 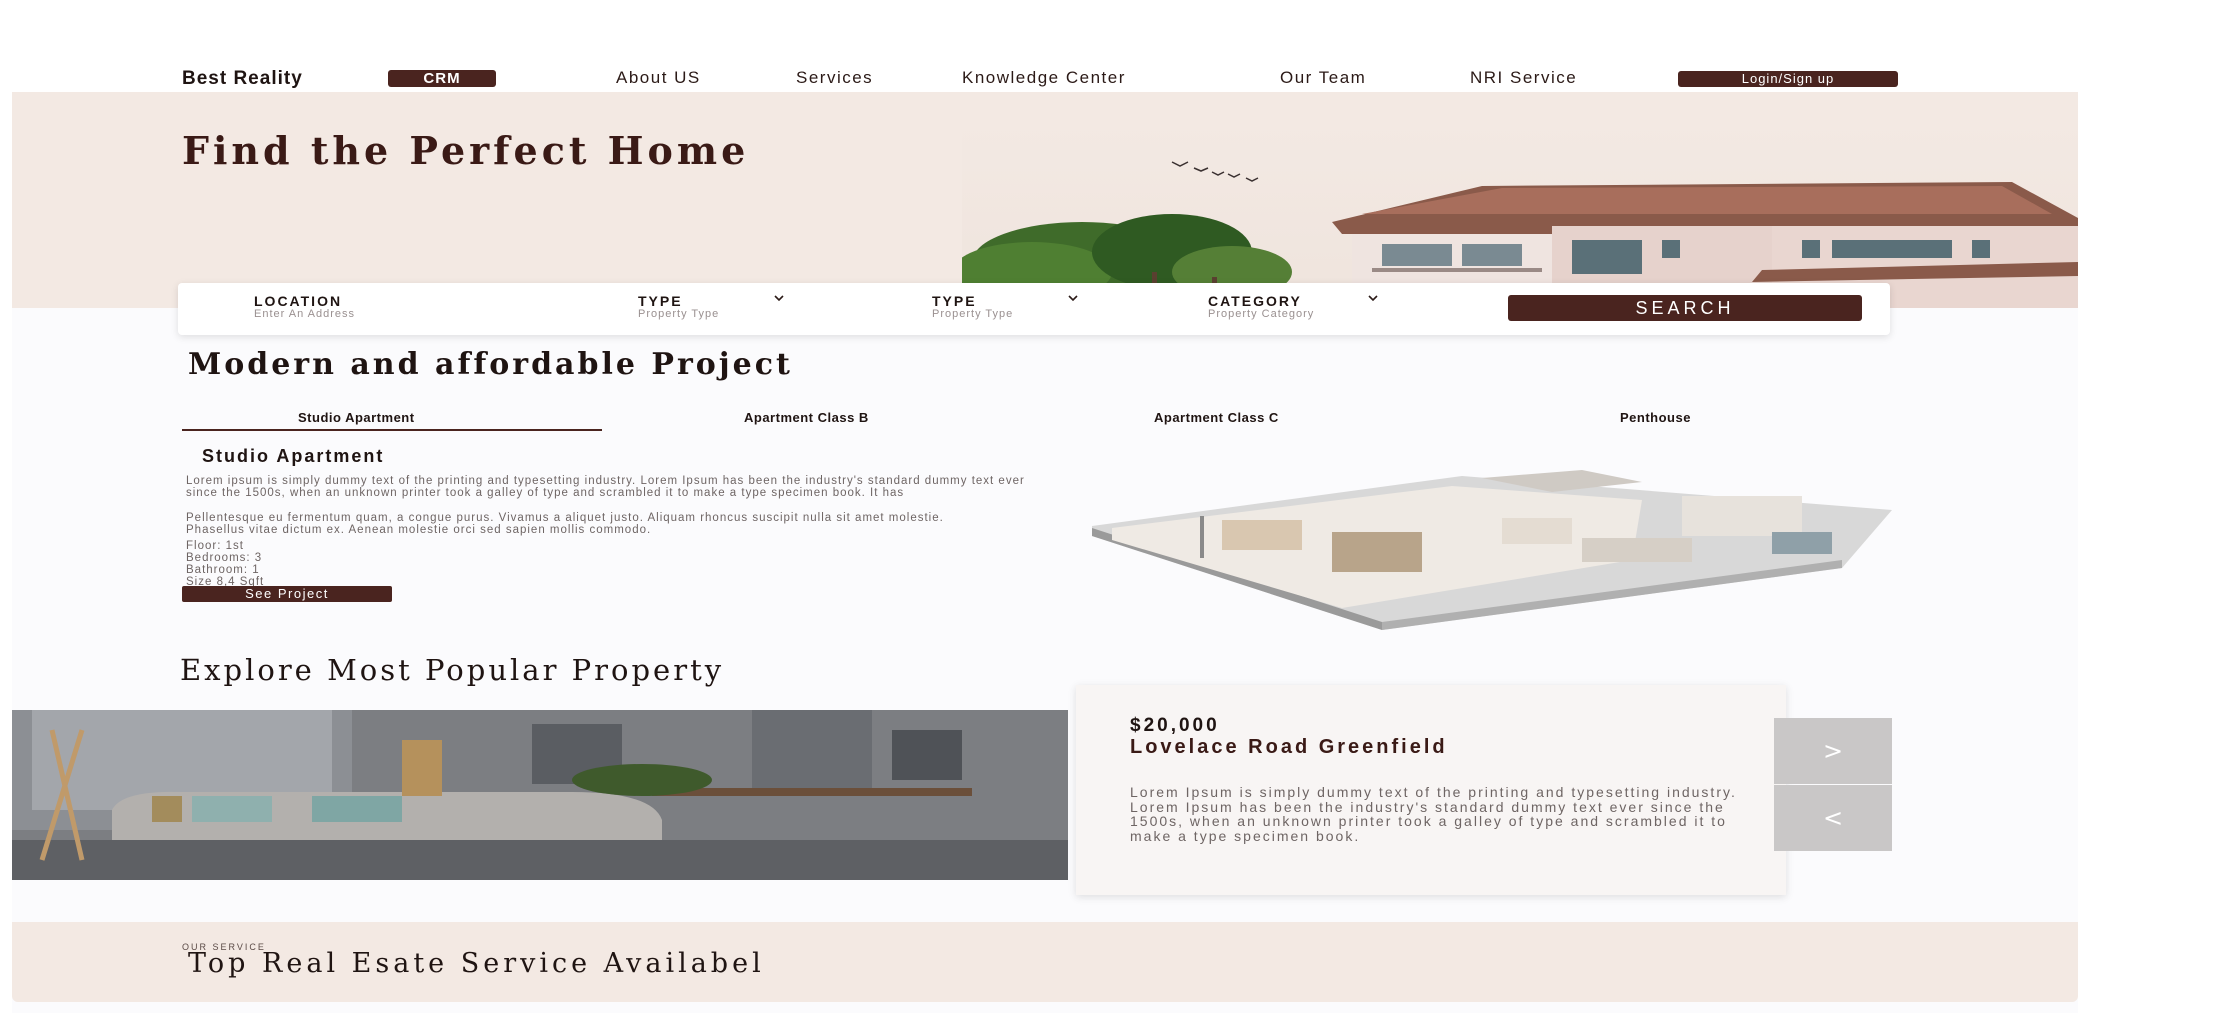 I want to click on project-floor: Floor: 1st, so click(x=215, y=546).